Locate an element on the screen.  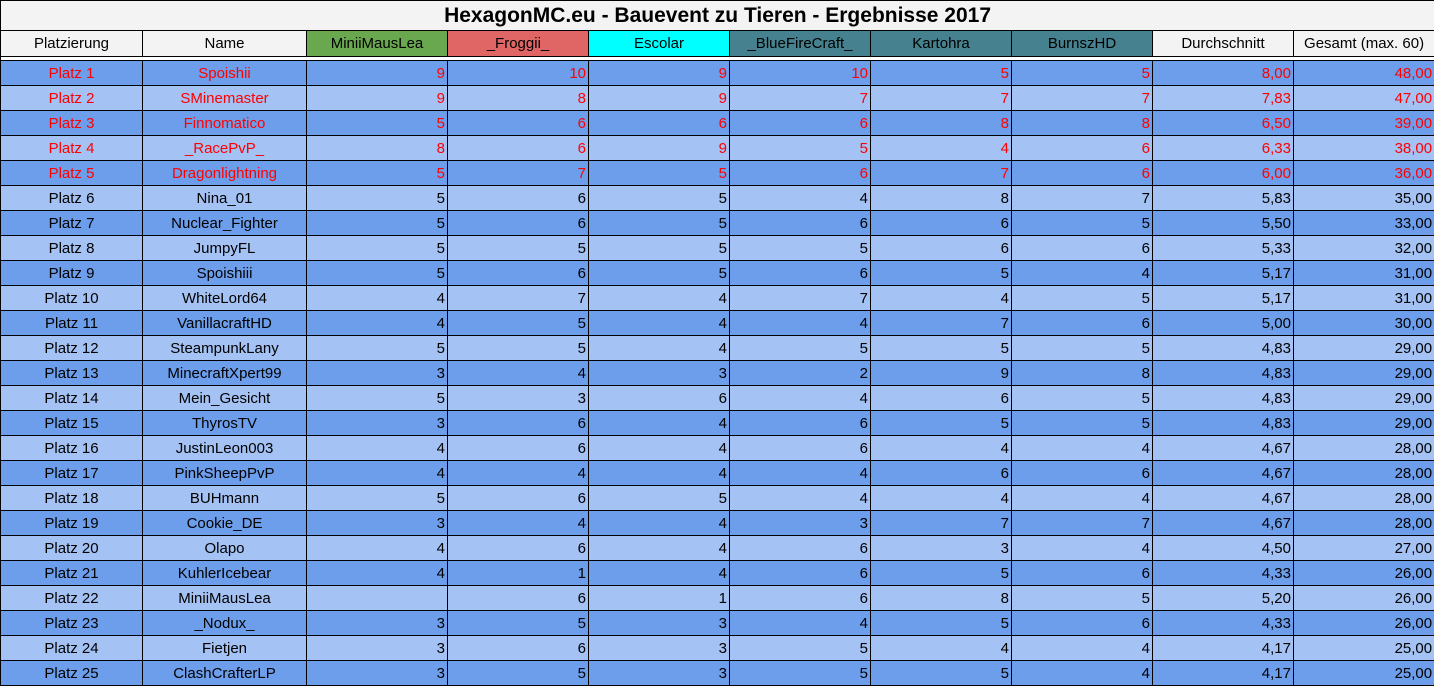
name-cell: VanillacraftHD is located at coordinates (225, 323).